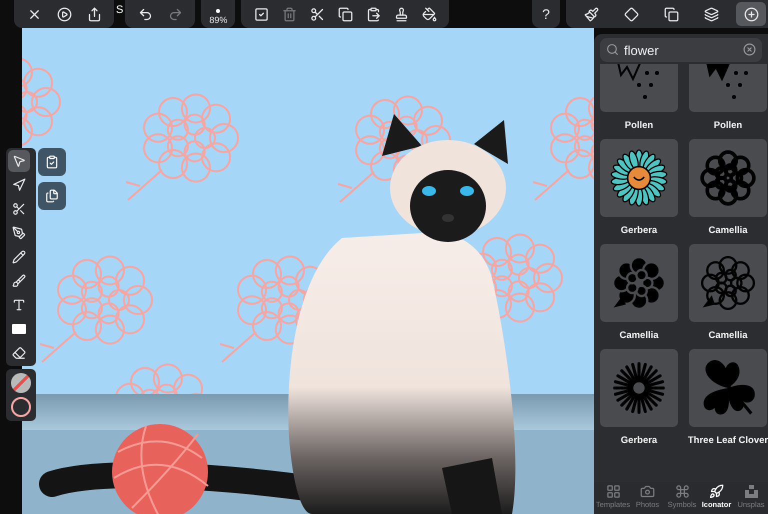 The width and height of the screenshot is (768, 514). I want to click on arrow-icon, so click(19, 185).